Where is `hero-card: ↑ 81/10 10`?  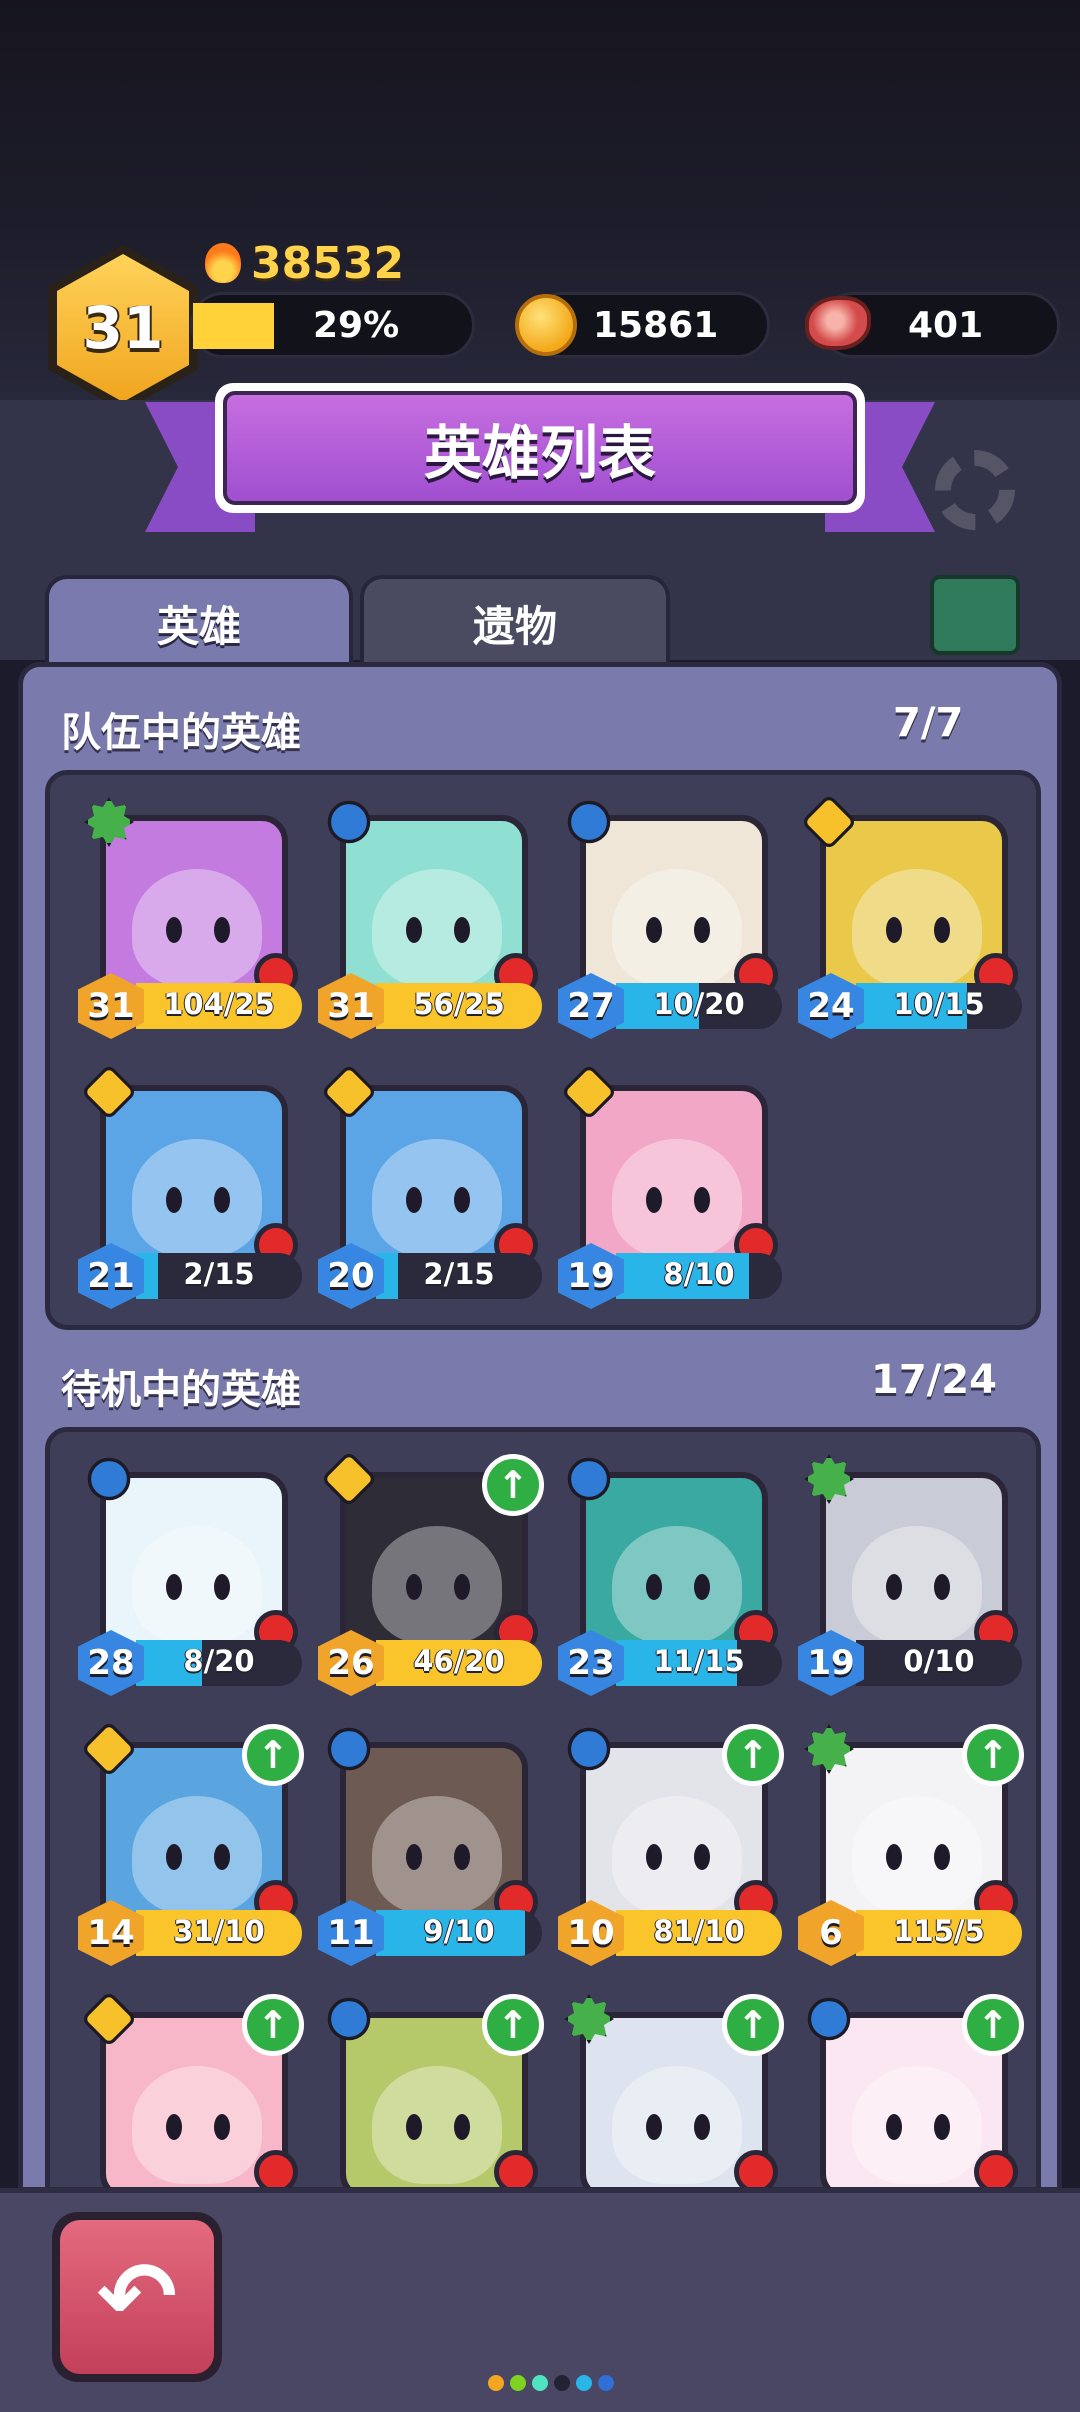
hero-card: ↑ 81/10 10 is located at coordinates (673, 1843).